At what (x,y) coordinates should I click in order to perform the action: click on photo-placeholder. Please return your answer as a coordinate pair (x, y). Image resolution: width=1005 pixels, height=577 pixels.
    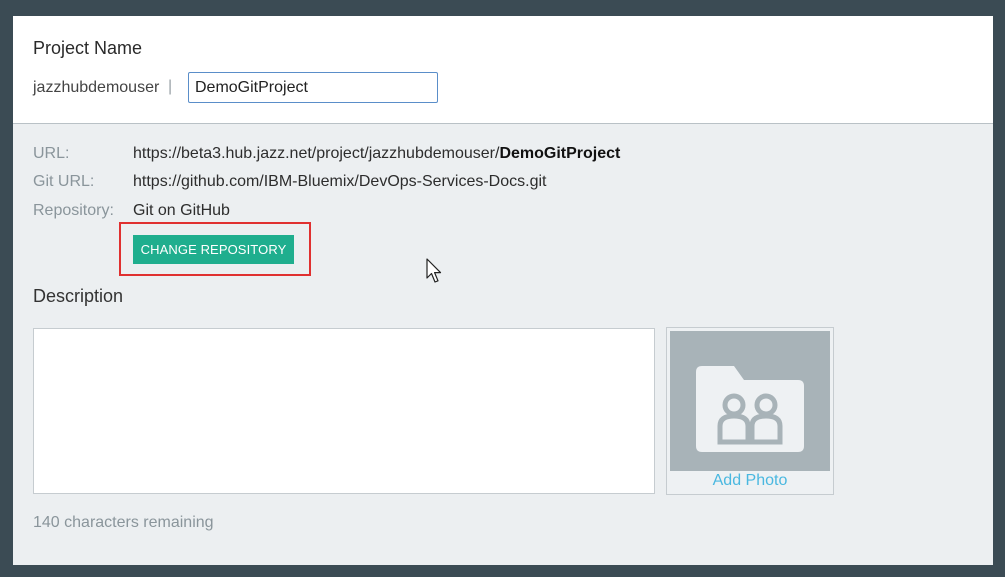
    Looking at the image, I should click on (750, 401).